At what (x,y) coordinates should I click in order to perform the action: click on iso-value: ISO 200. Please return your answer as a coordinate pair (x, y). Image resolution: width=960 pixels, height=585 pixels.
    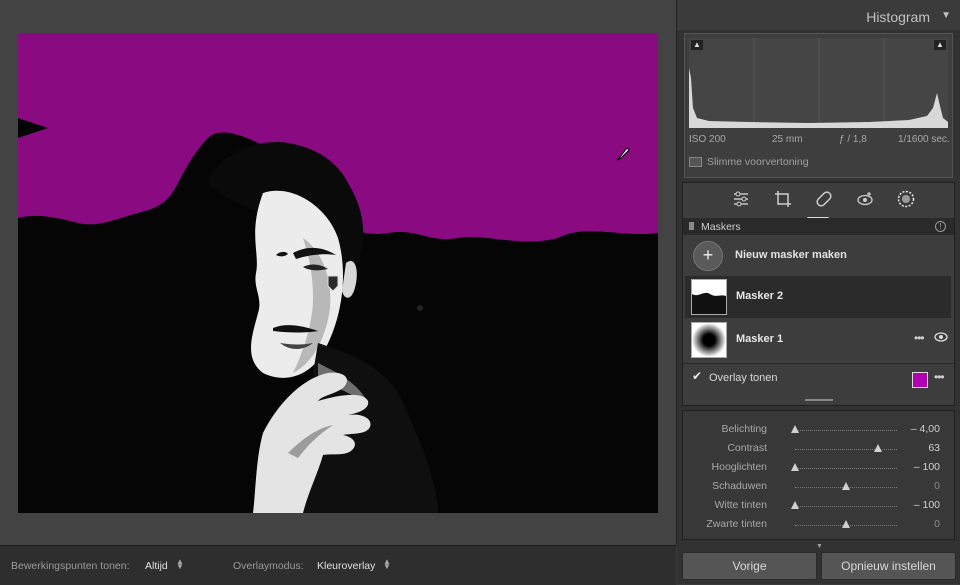
    Looking at the image, I should click on (707, 139).